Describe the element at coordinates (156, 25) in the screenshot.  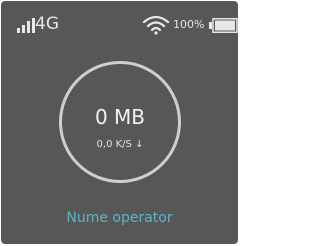
I see `wifi-icon` at that location.